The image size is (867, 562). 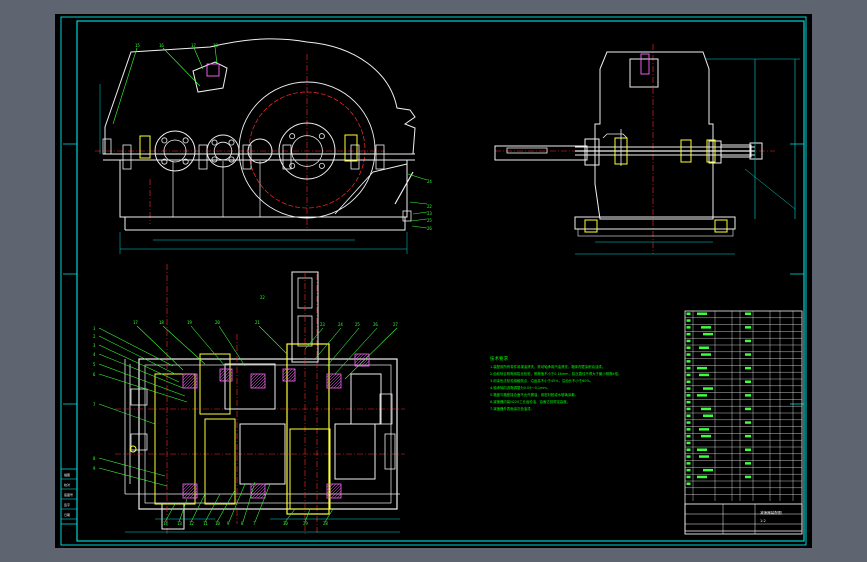 What do you see at coordinates (67, 514) in the screenshot?
I see `stamp-cell: 日期` at bounding box center [67, 514].